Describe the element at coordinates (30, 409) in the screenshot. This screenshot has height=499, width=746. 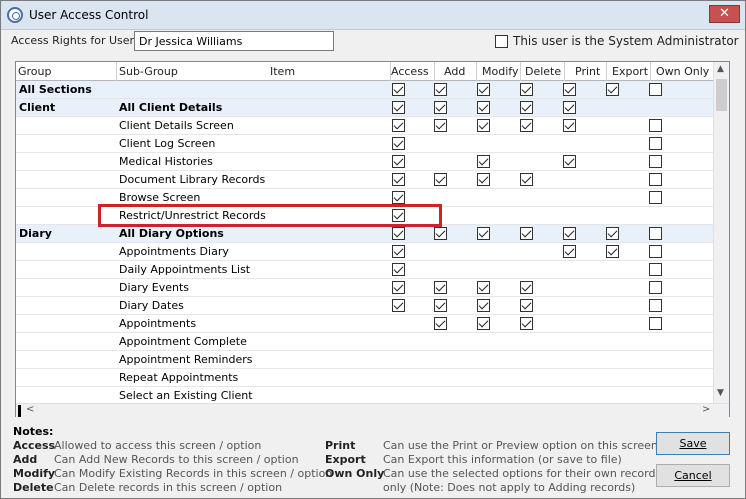
I see `scroll-left-icon: <` at that location.